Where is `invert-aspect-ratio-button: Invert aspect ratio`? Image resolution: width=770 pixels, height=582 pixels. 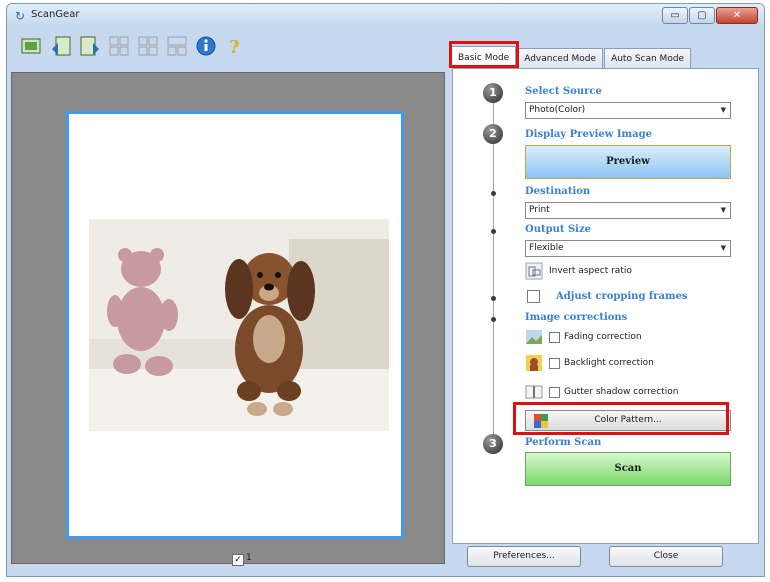 invert-aspect-ratio-button: Invert aspect ratio is located at coordinates (578, 271).